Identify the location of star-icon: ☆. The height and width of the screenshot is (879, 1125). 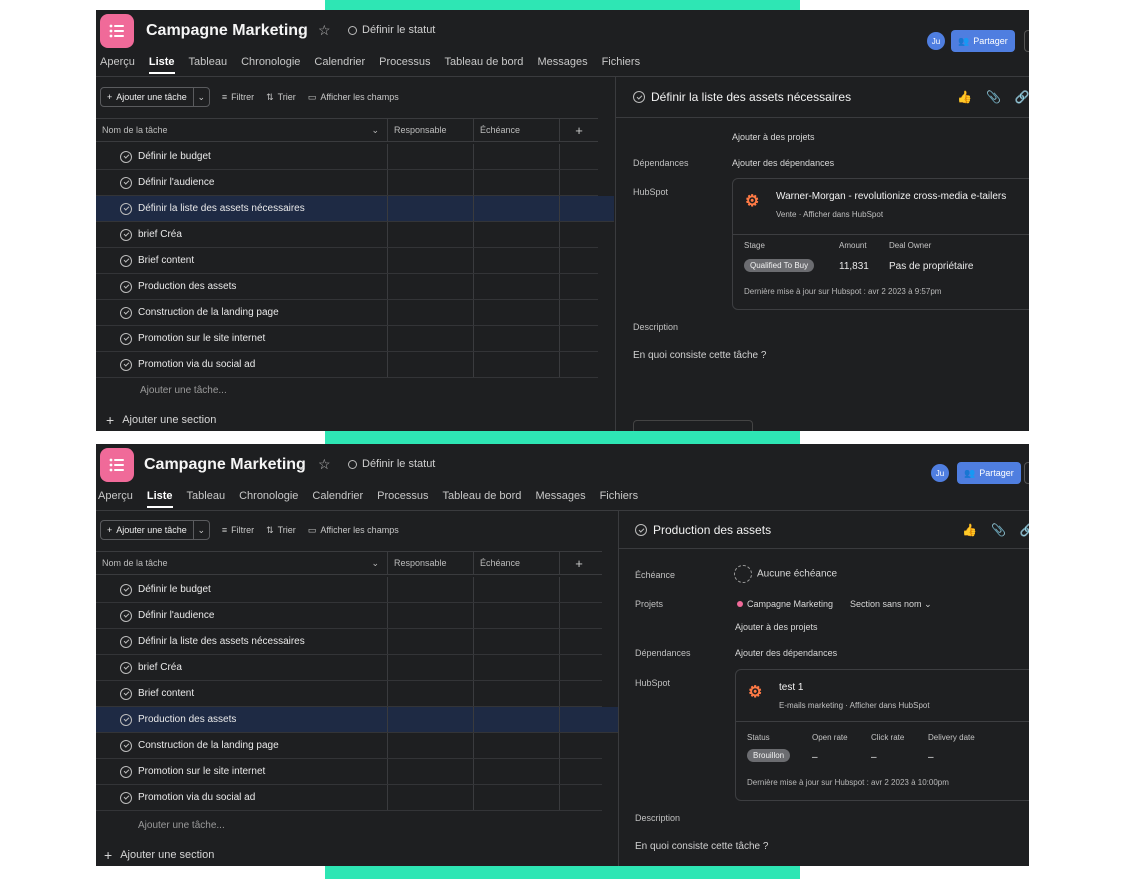
(324, 30).